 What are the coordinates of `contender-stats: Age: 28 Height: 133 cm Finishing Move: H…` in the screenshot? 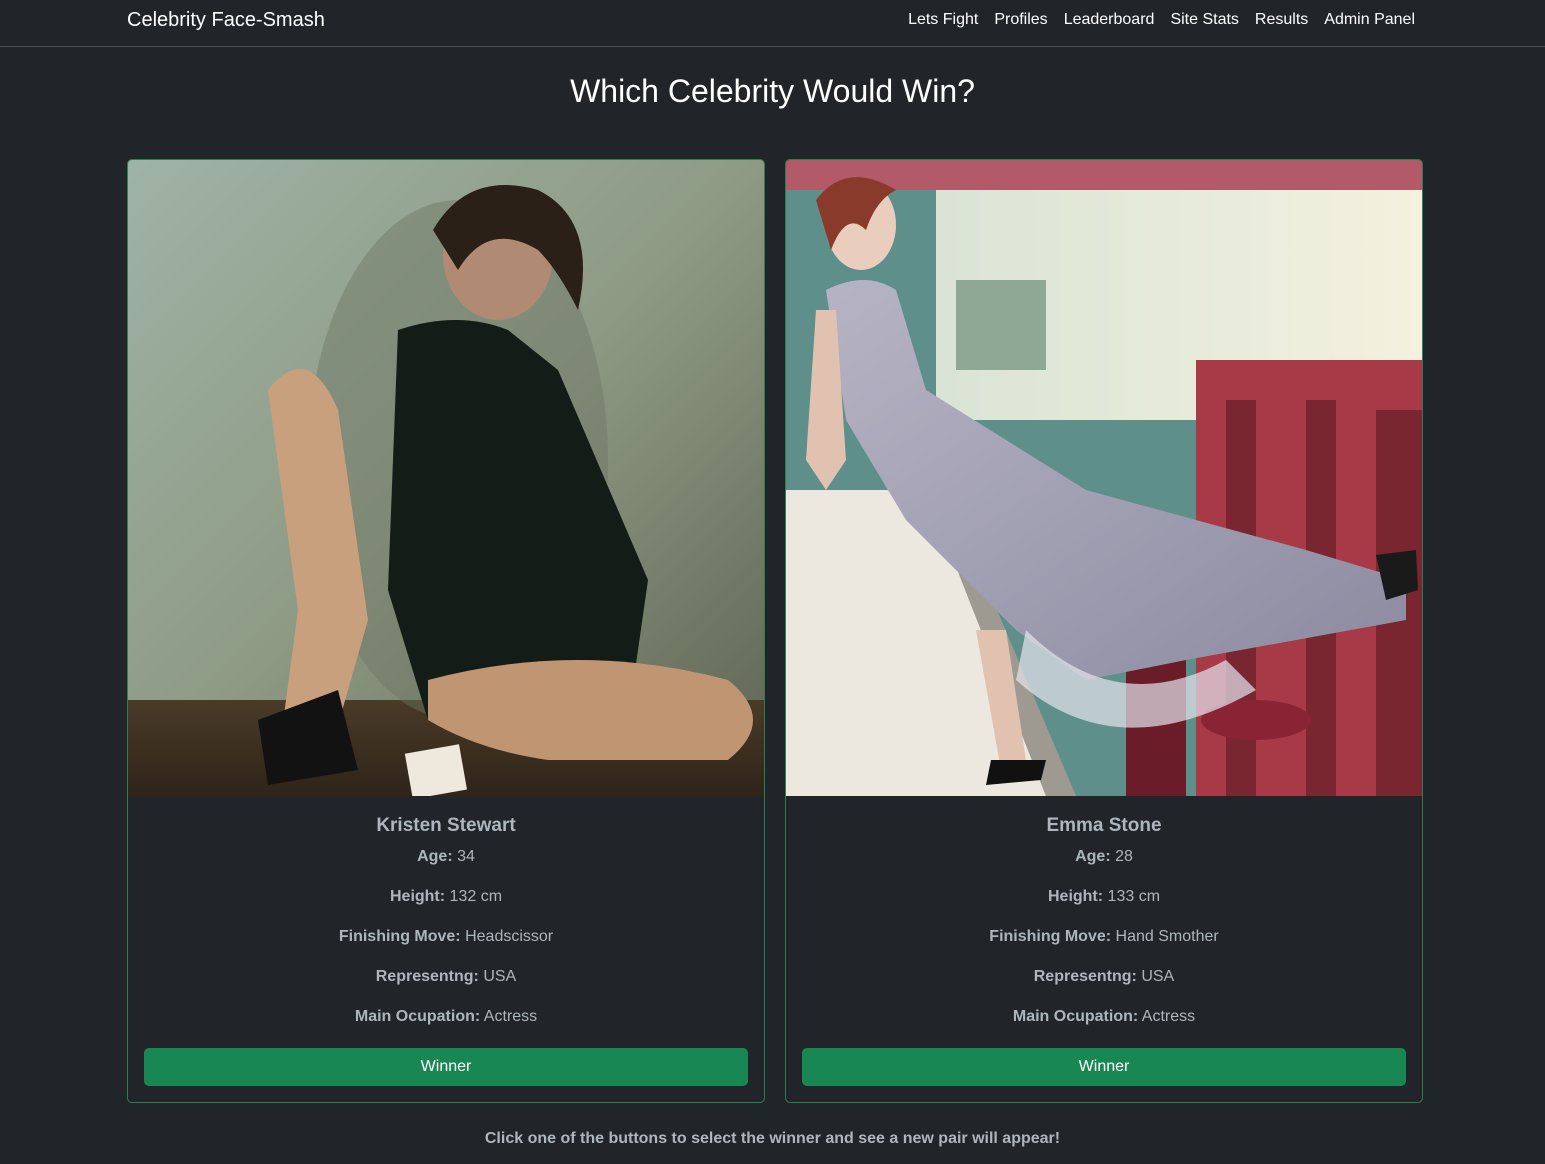 It's located at (1104, 947).